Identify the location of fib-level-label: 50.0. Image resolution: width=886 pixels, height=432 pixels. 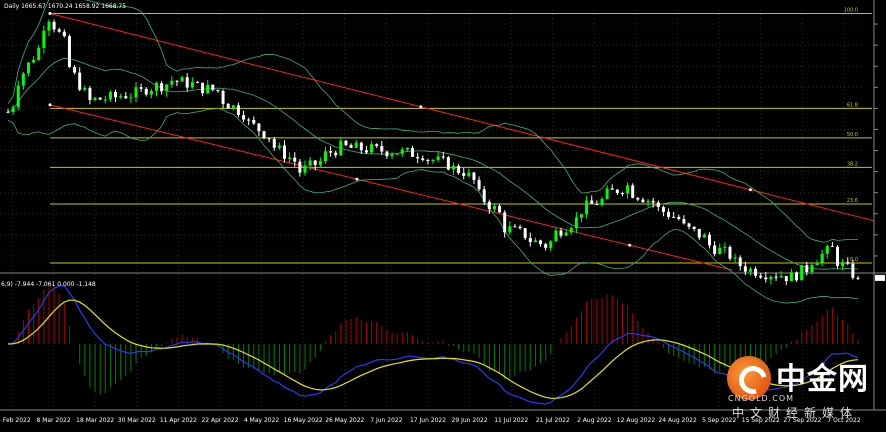
(852, 135).